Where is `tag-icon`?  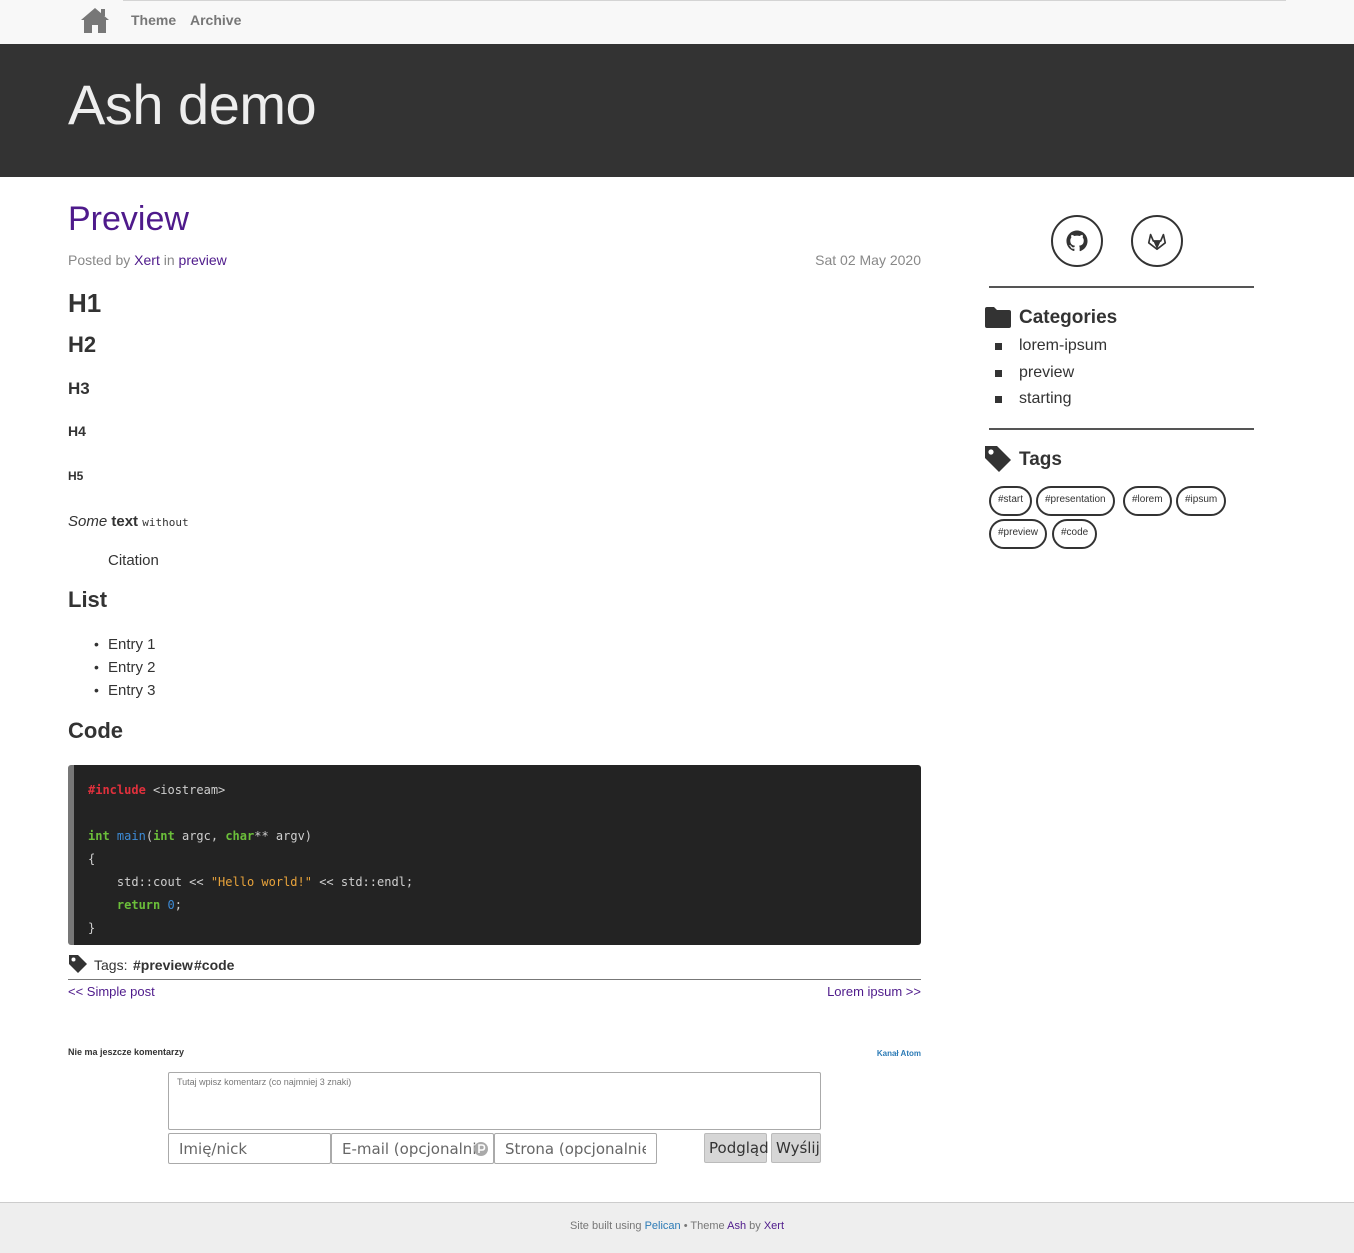
tag-icon is located at coordinates (78, 964).